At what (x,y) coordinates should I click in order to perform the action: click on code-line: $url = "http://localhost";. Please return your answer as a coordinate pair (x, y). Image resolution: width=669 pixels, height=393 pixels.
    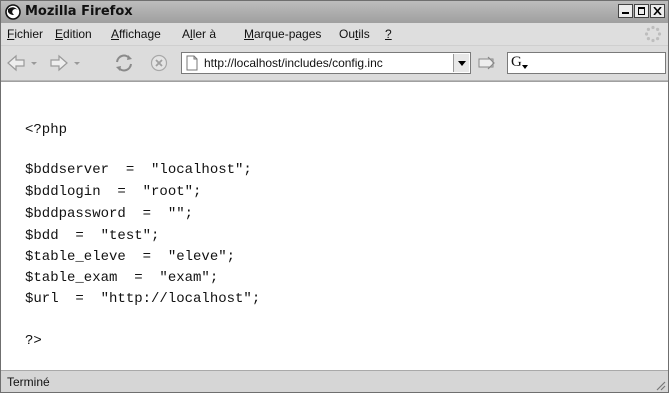
    Looking at the image, I should click on (143, 299).